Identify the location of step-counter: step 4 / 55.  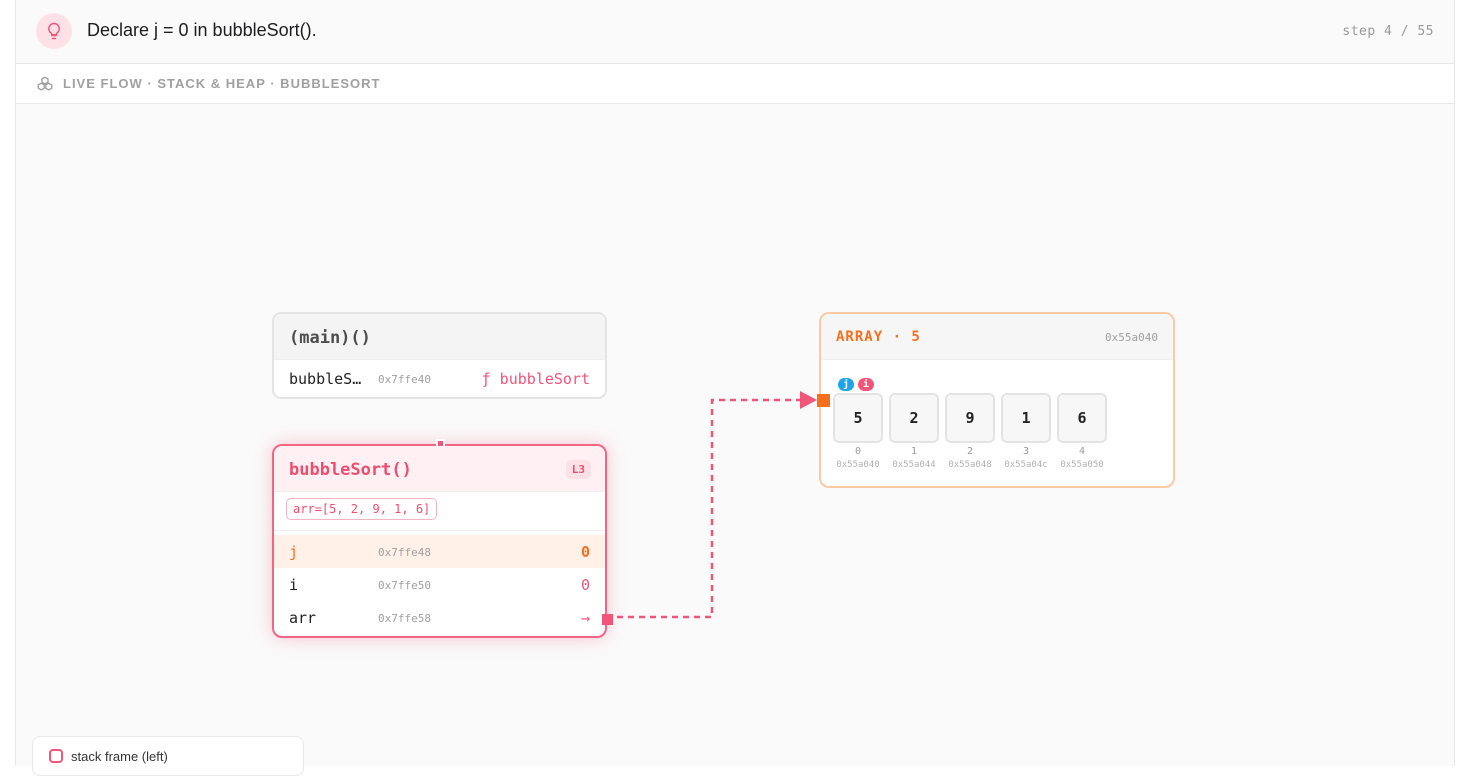
(1388, 31).